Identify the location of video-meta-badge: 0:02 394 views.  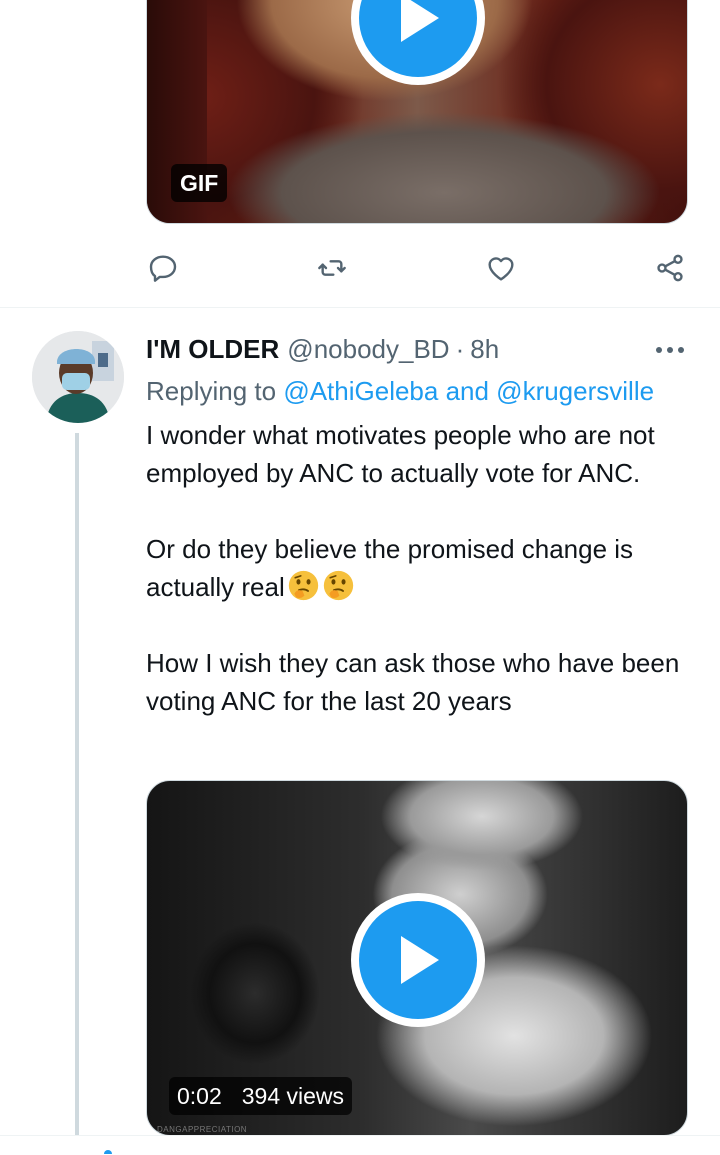
(261, 1096).